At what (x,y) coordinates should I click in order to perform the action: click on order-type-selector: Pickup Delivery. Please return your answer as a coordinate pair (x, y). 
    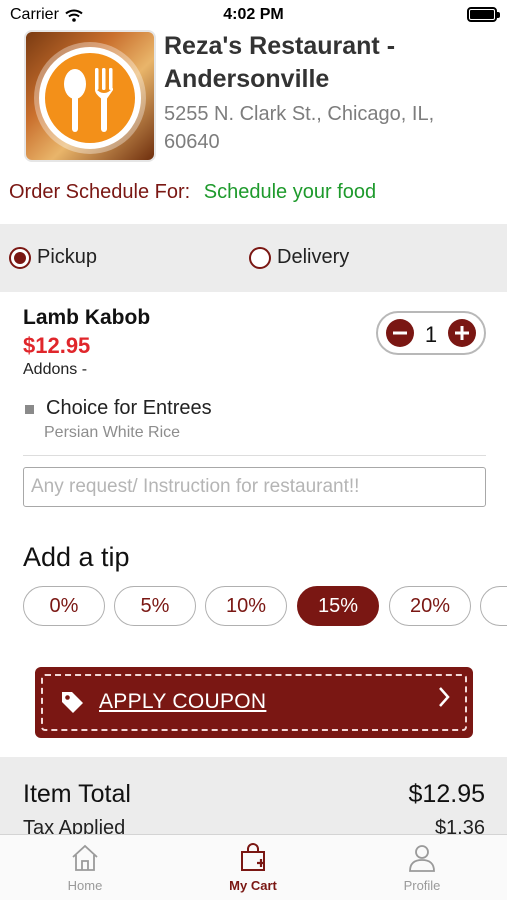
    Looking at the image, I should click on (253, 258).